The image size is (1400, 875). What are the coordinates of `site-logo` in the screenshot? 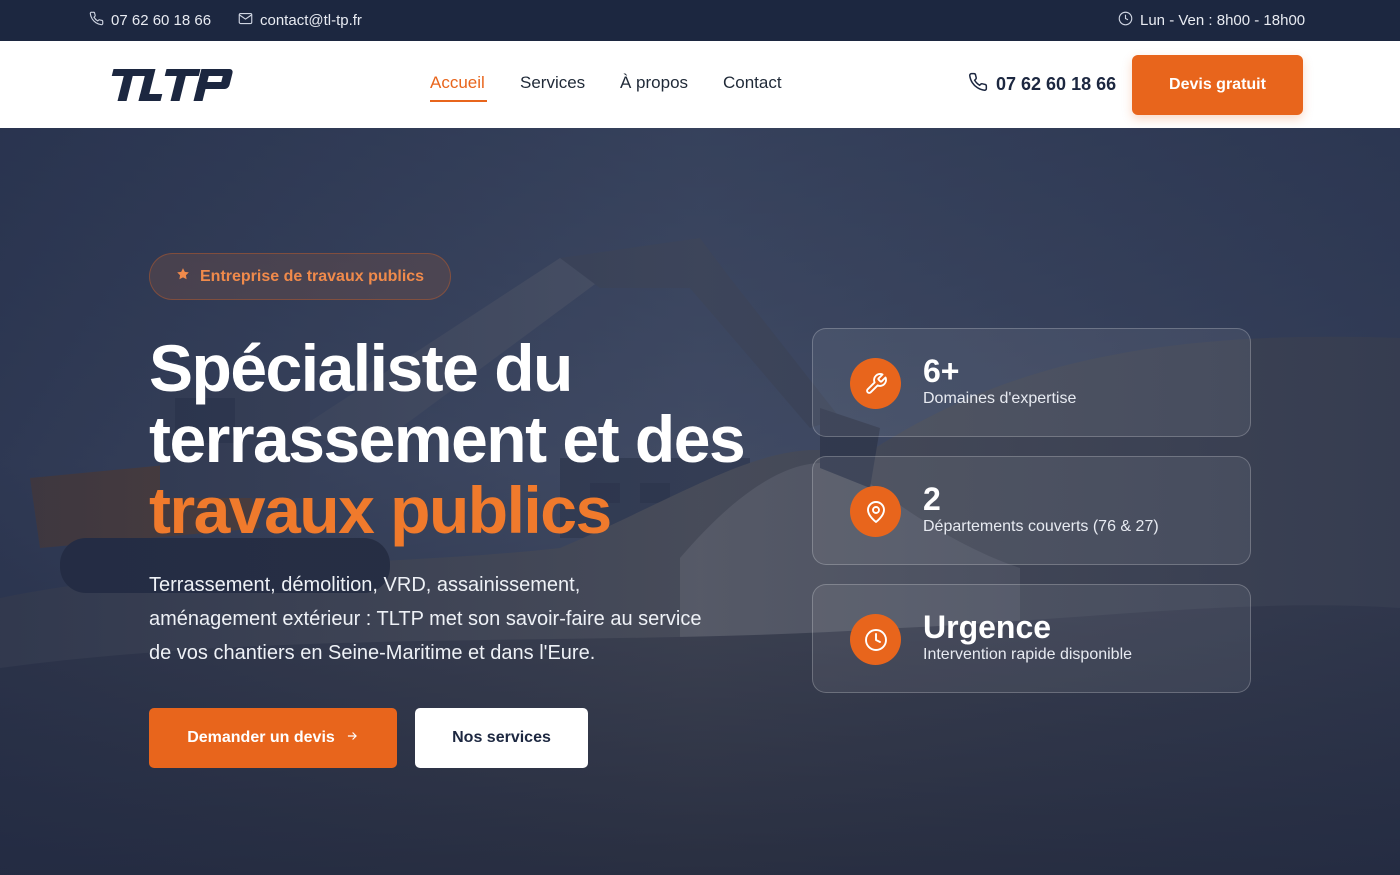 It's located at (173, 85).